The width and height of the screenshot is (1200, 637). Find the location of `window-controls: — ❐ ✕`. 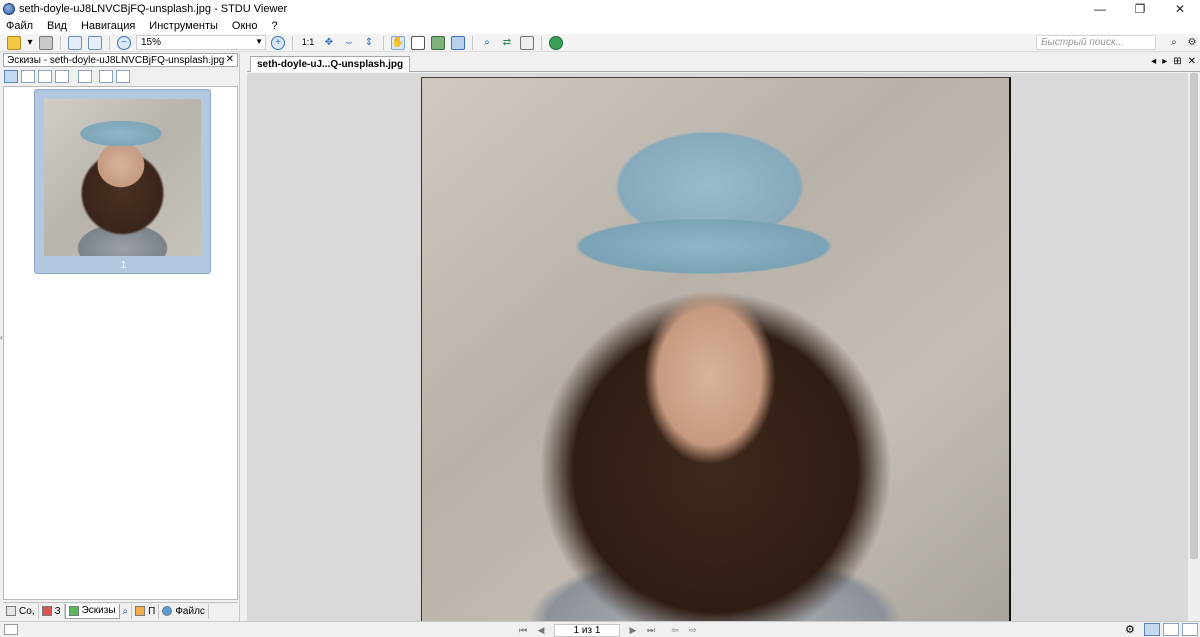

window-controls: — ❐ ✕ is located at coordinates (1140, 9).